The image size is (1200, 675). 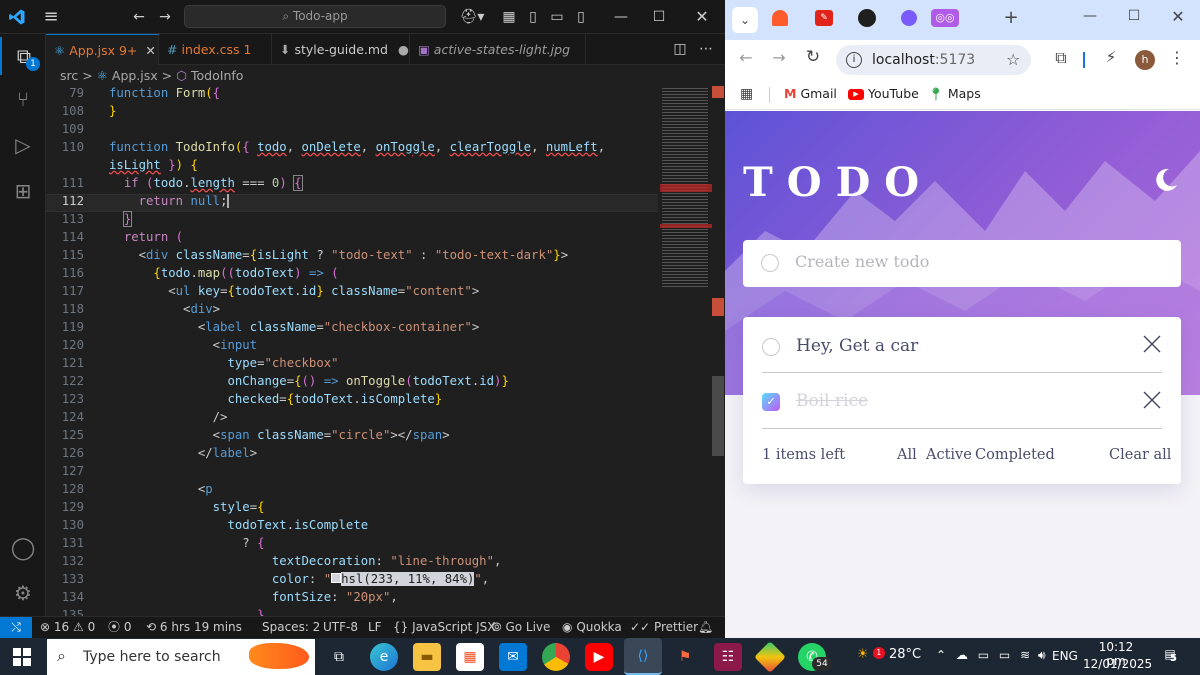 What do you see at coordinates (705, 627) in the screenshot?
I see `notifications-bell-icon: 🔔︎` at bounding box center [705, 627].